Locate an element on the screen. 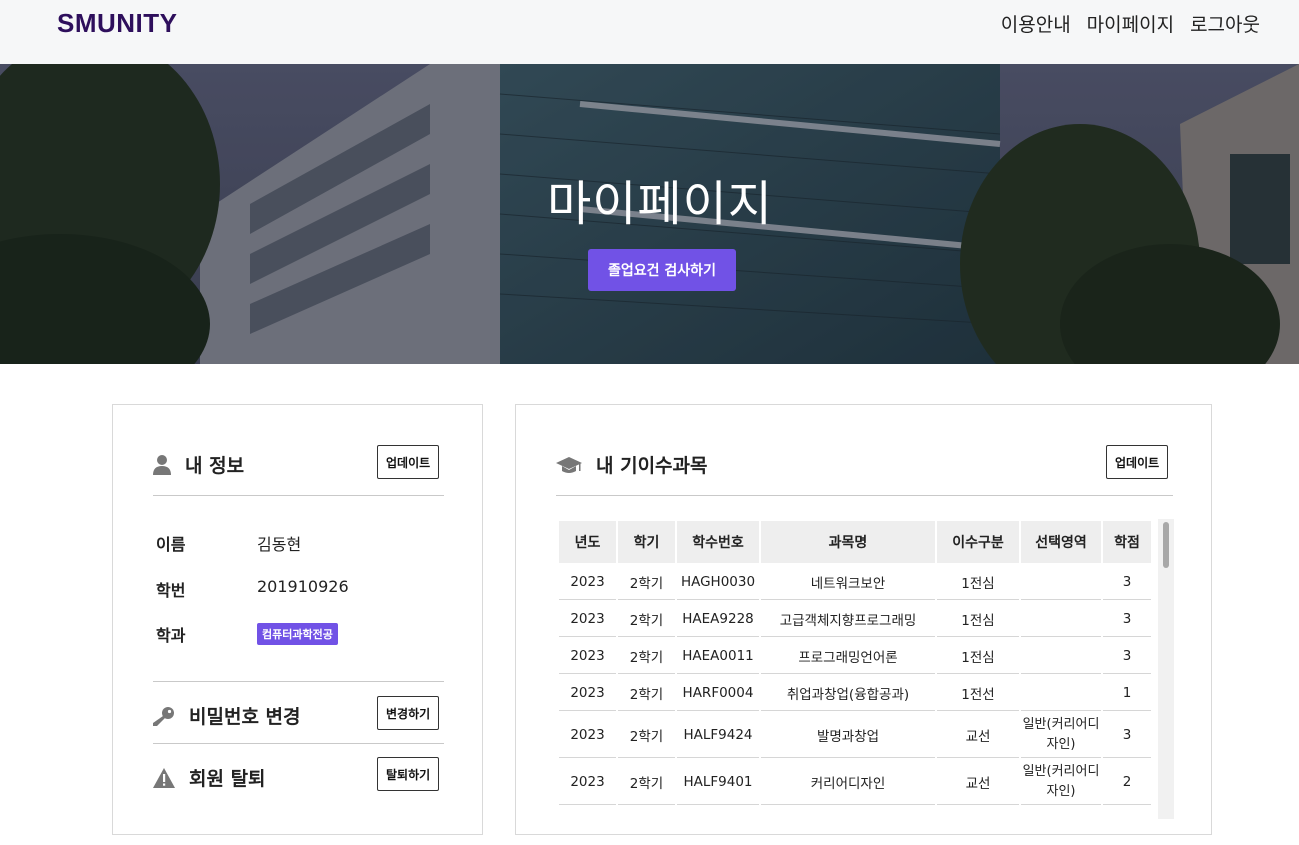  col-semester: 학기 is located at coordinates (646, 542).